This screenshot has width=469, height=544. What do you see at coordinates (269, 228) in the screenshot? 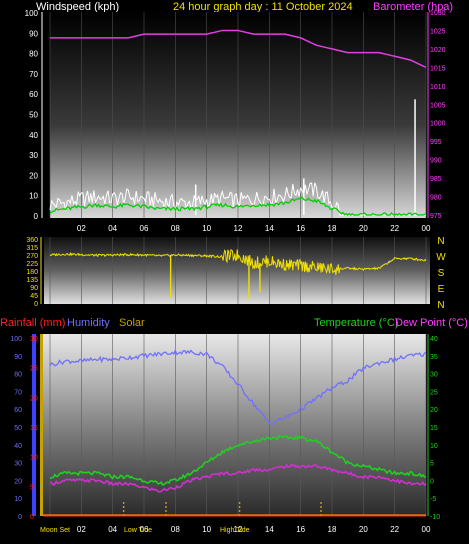
I see `panel1-x-tick-label: 14` at bounding box center [269, 228].